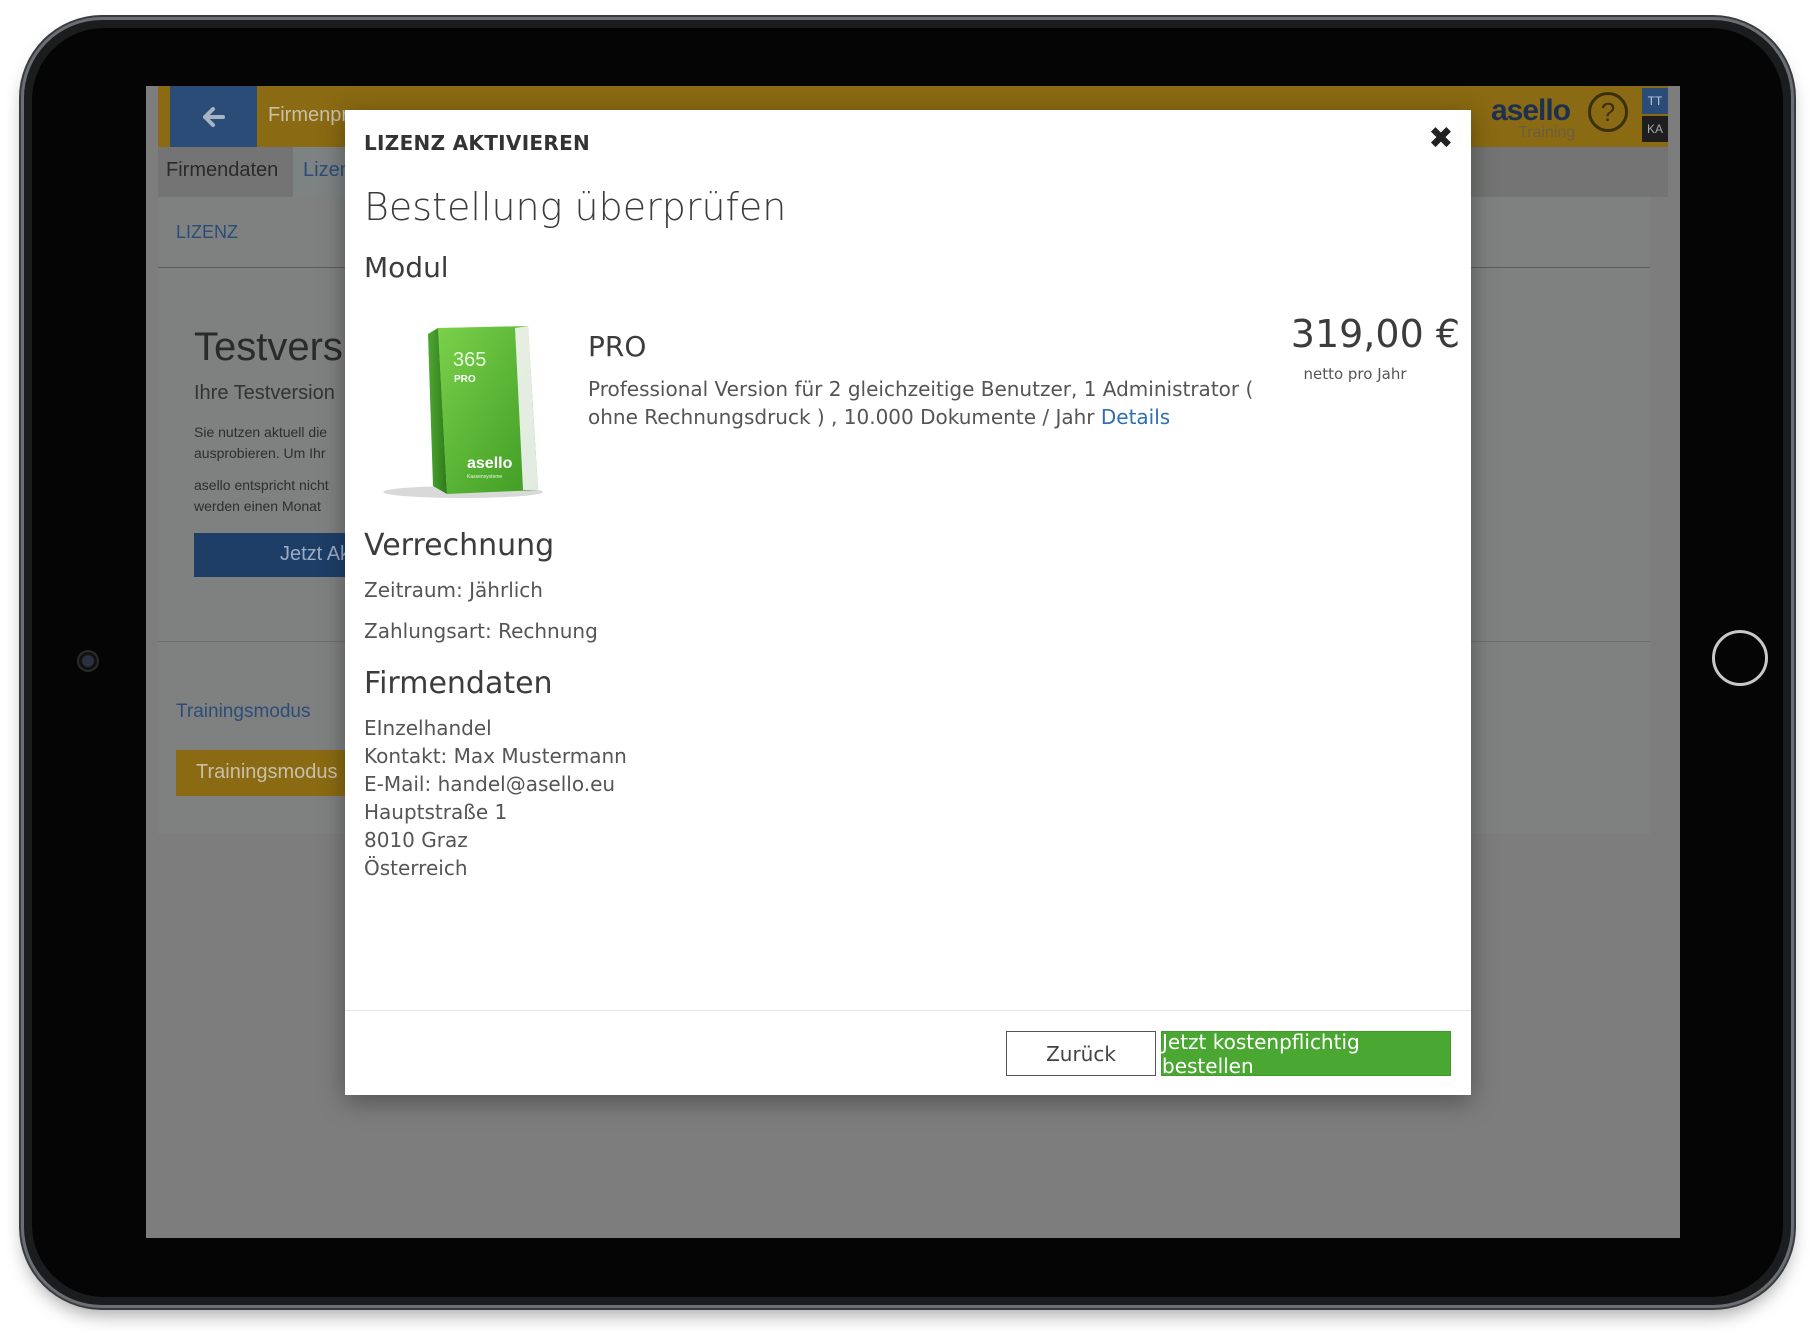 The height and width of the screenshot is (1331, 1815). What do you see at coordinates (428, 728) in the screenshot?
I see `company-name: EInzelhandel` at bounding box center [428, 728].